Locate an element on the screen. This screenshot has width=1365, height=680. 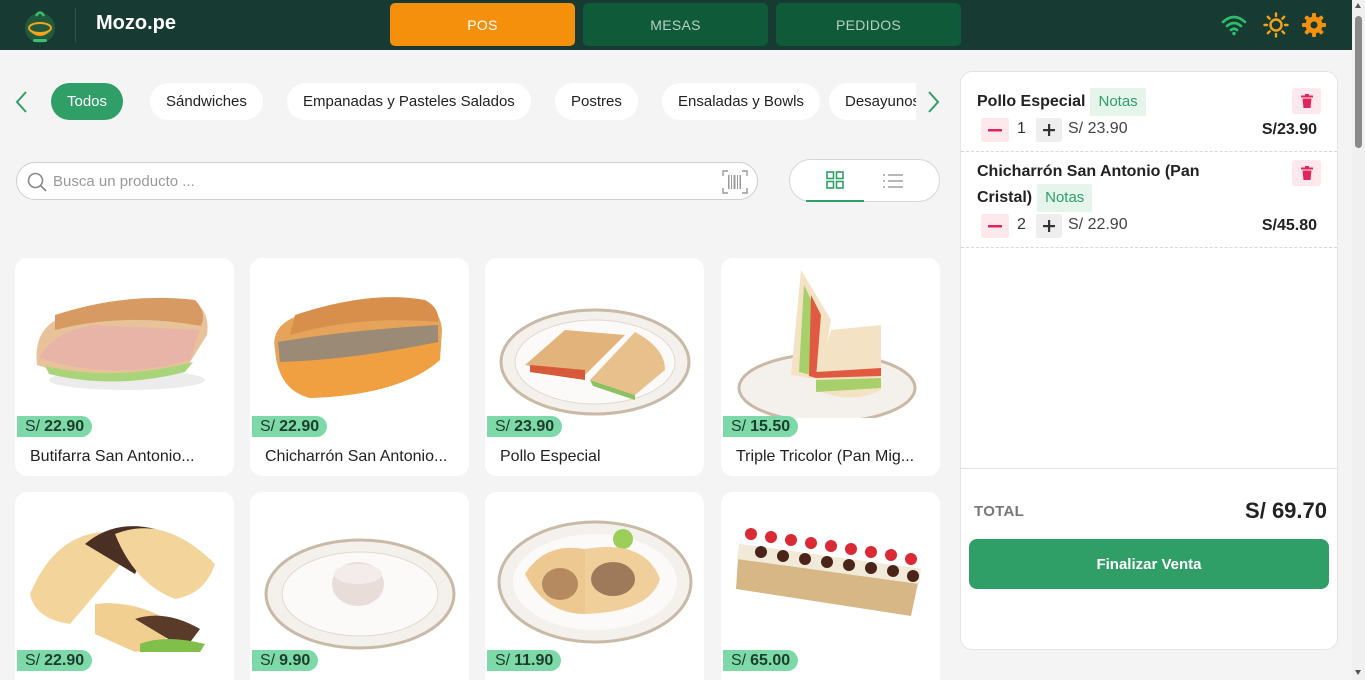
product-card: S/22.90 is located at coordinates (124, 586).